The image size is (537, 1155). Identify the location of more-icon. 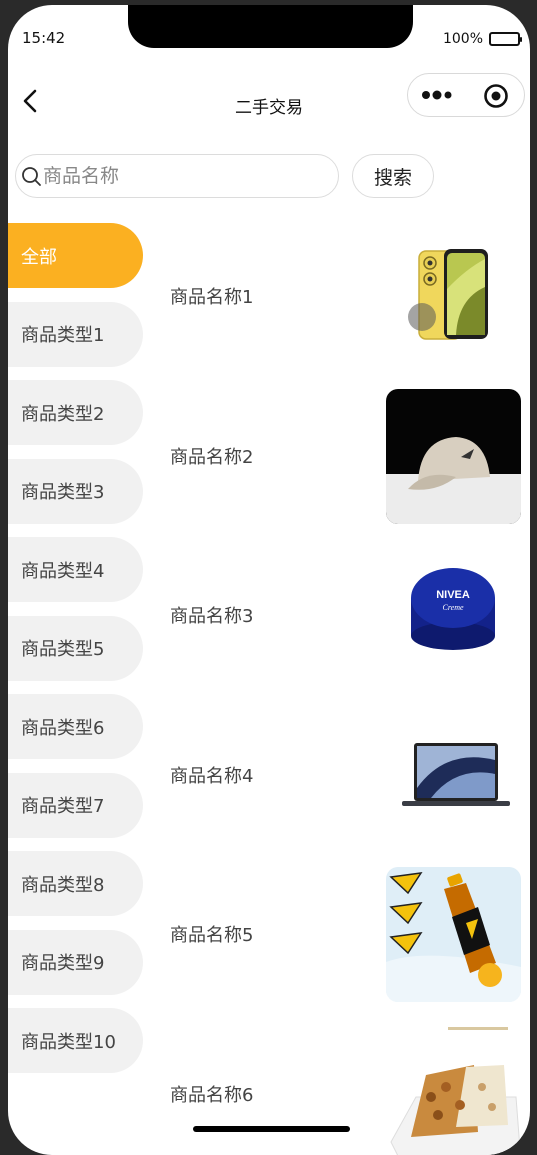
(438, 95).